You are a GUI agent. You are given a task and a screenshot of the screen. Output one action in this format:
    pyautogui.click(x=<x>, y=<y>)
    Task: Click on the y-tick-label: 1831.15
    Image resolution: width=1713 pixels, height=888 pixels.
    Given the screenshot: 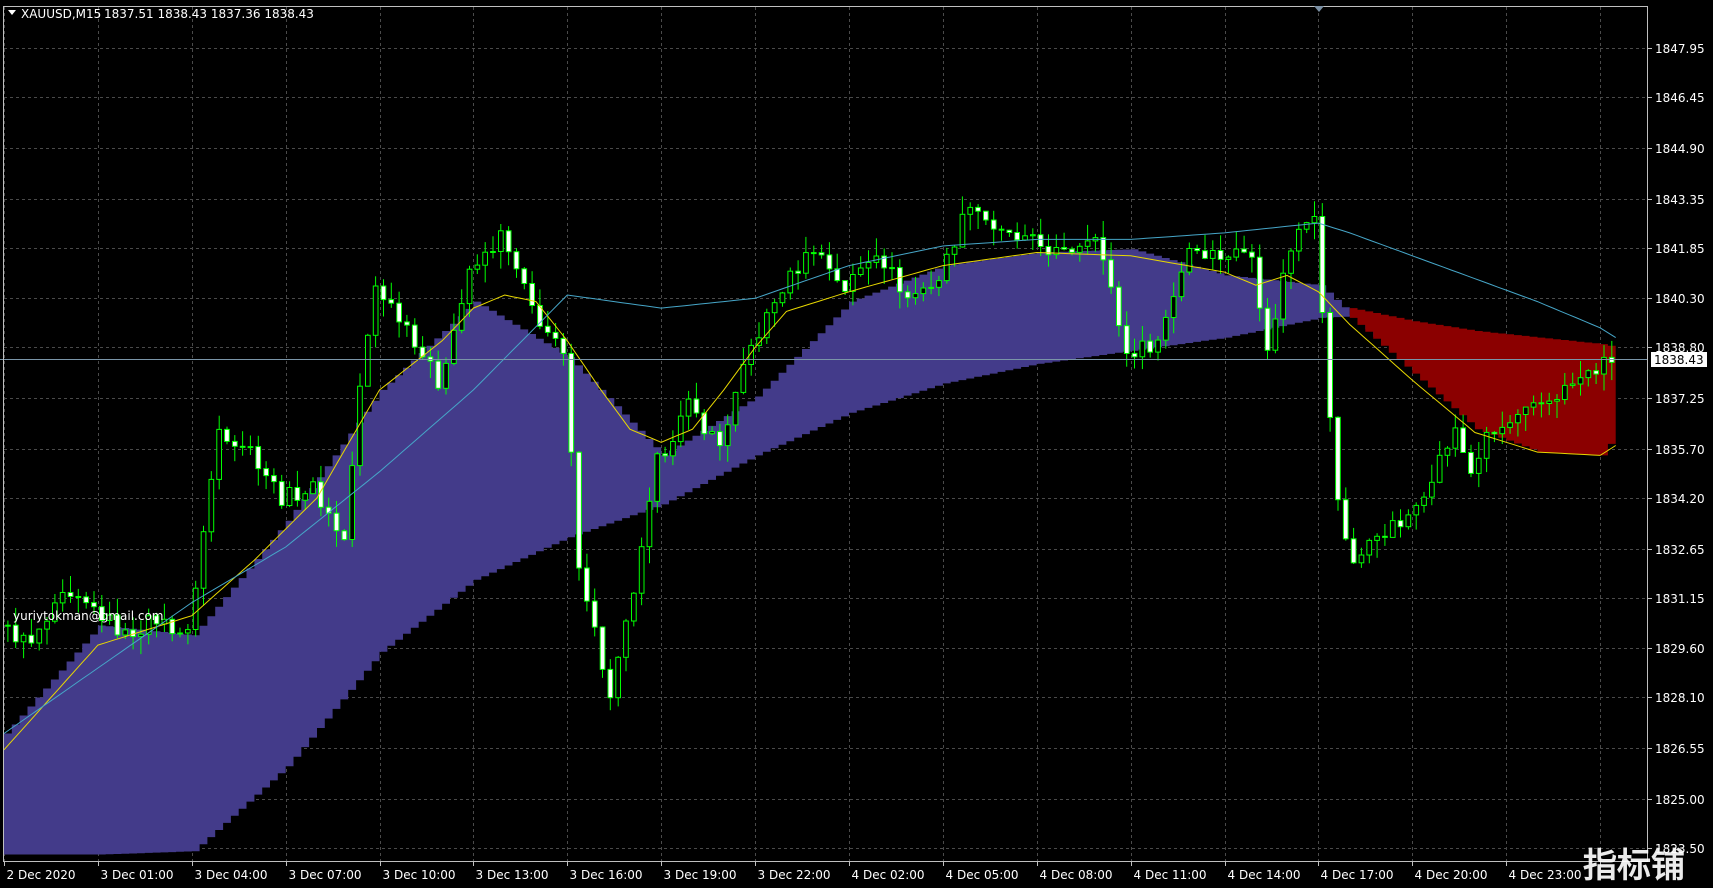 What is the action you would take?
    pyautogui.click(x=1680, y=599)
    